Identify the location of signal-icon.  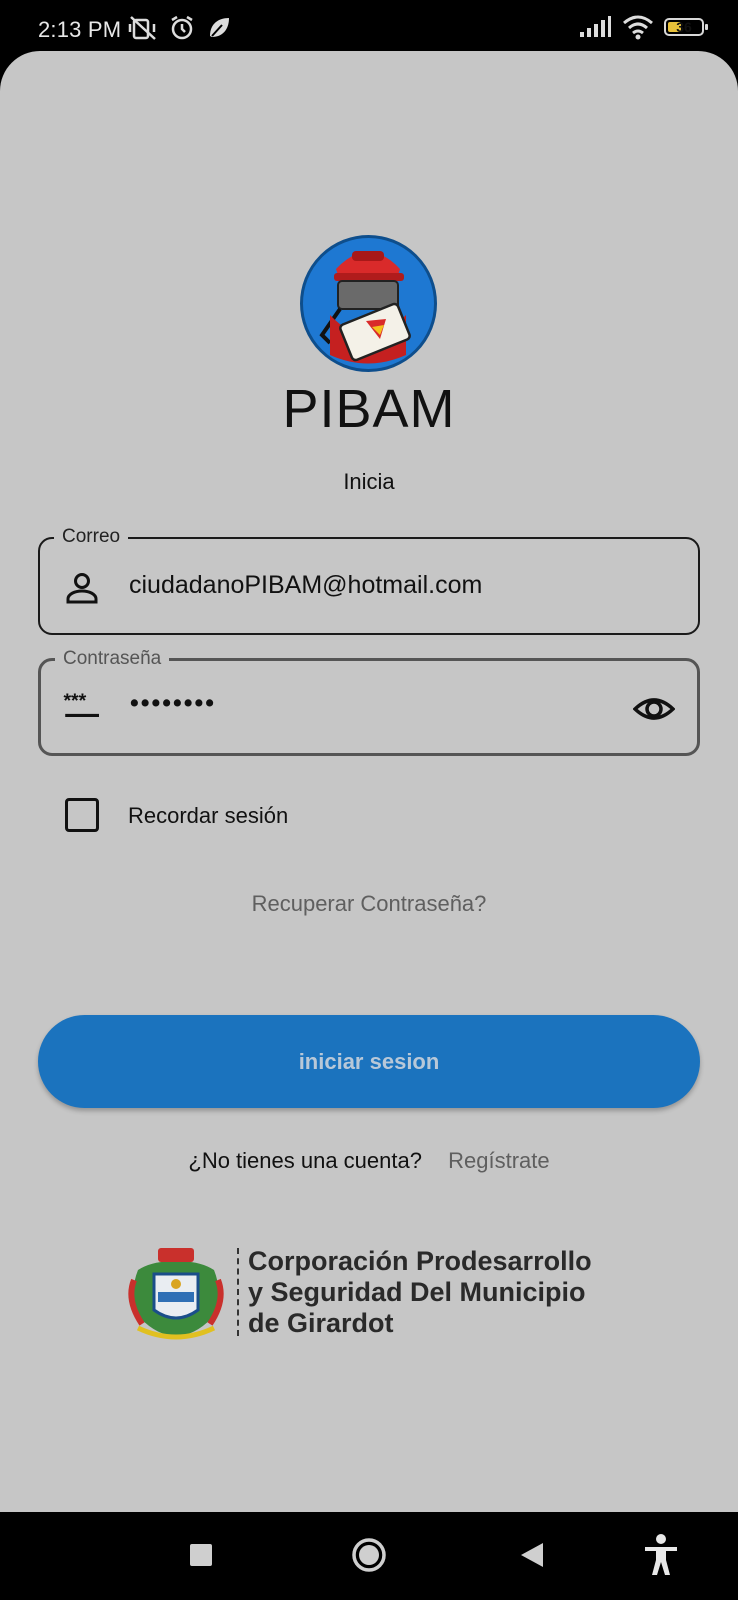
(595, 26).